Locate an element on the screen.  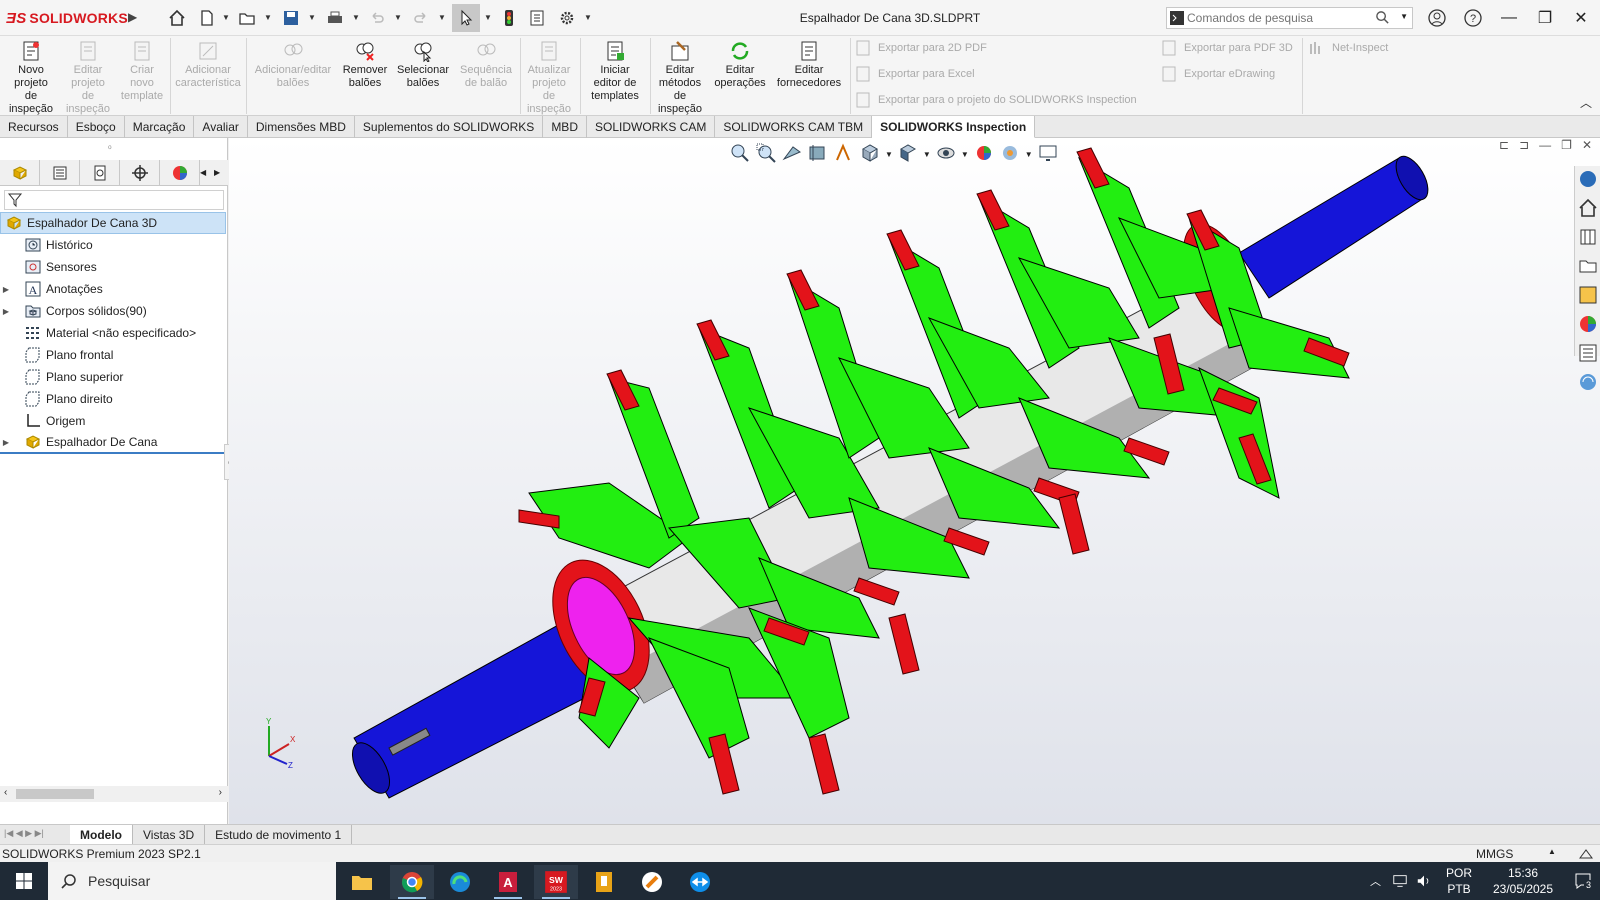
ribbon-button-editar-fornecedores: Editar fornecedores is located at coordinates (809, 65).